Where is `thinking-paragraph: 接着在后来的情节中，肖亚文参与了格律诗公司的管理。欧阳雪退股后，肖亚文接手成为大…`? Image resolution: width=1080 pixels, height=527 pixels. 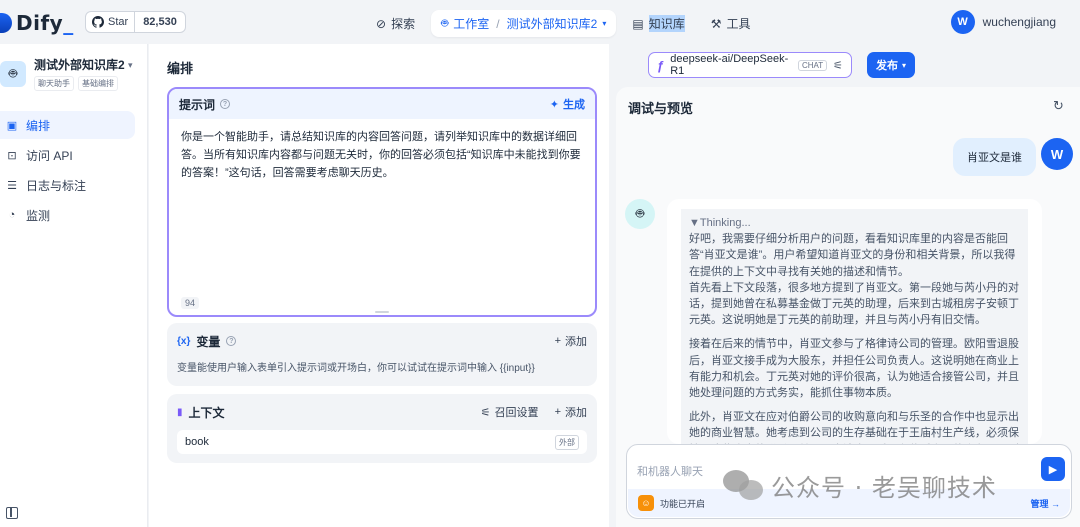 thinking-paragraph: 接着在后来的情节中，肖亚文参与了格律诗公司的管理。欧阳雪退股后，肖亚文接手成为大… is located at coordinates (854, 369).